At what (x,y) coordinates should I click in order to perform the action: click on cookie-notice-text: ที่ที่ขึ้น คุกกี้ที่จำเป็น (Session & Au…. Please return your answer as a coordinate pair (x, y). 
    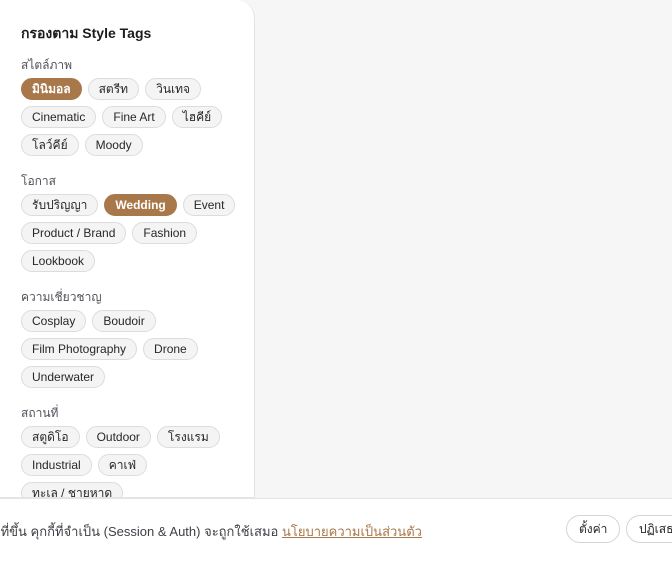
    Looking at the image, I should click on (211, 531).